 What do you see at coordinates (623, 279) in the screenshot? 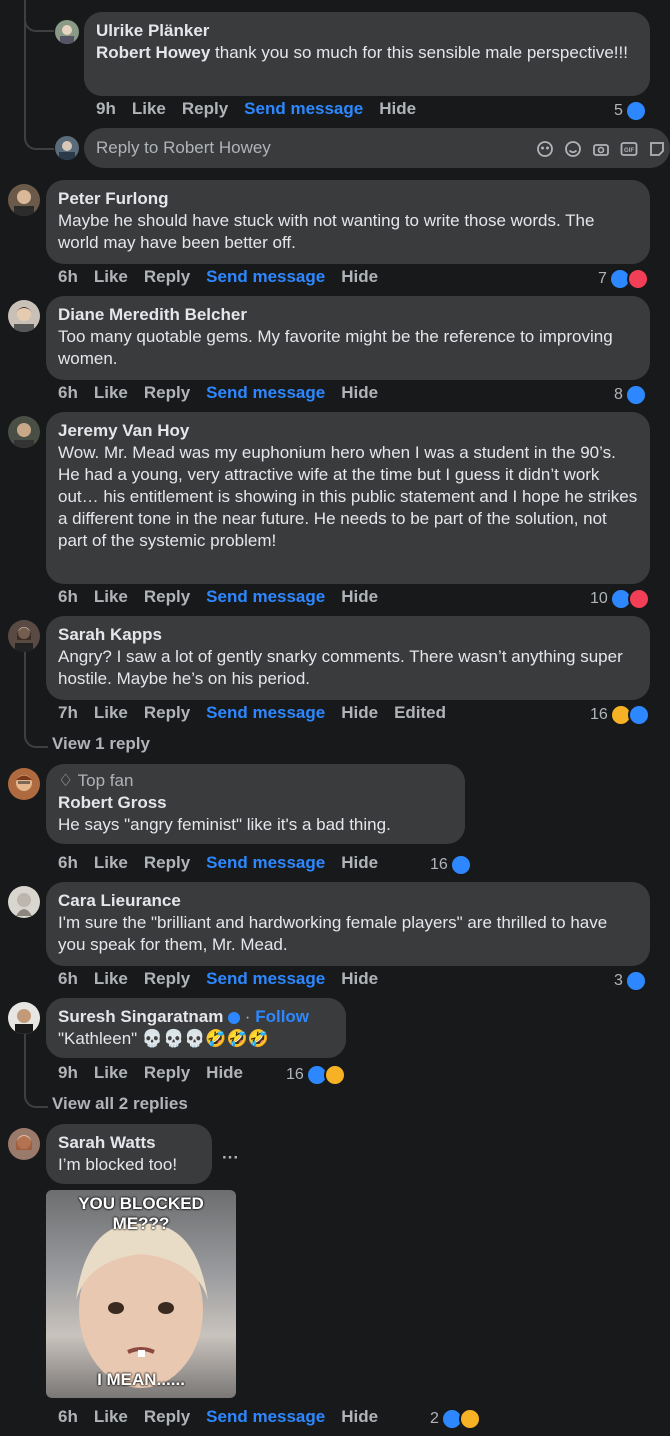
I see `reaction-count: 7` at bounding box center [623, 279].